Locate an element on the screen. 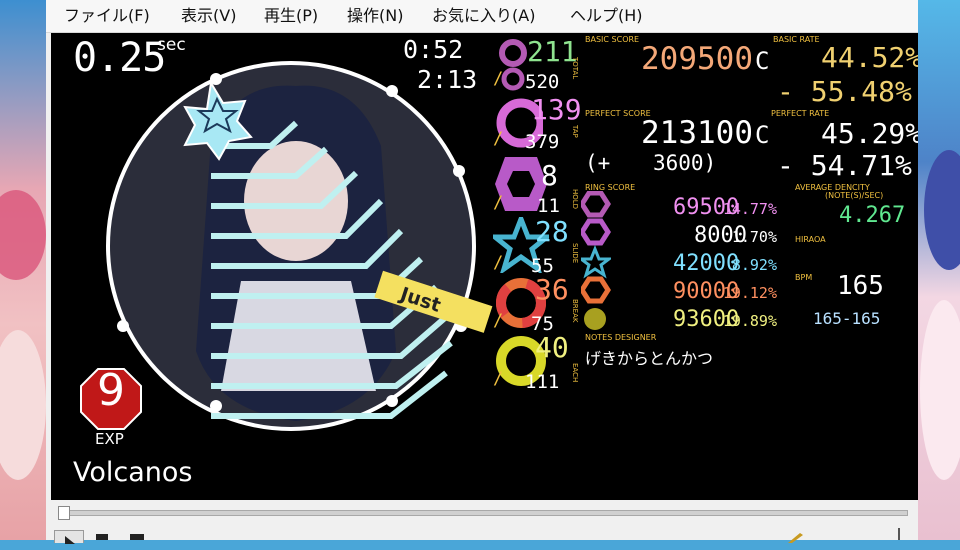  playback-controls is located at coordinates (482, 522).